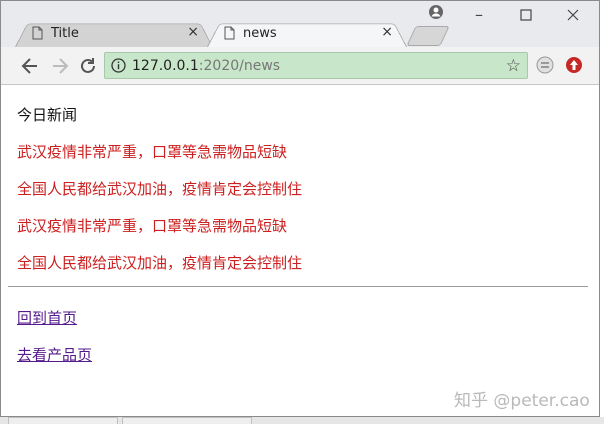  What do you see at coordinates (479, 14) in the screenshot?
I see `minimize-button: –` at bounding box center [479, 14].